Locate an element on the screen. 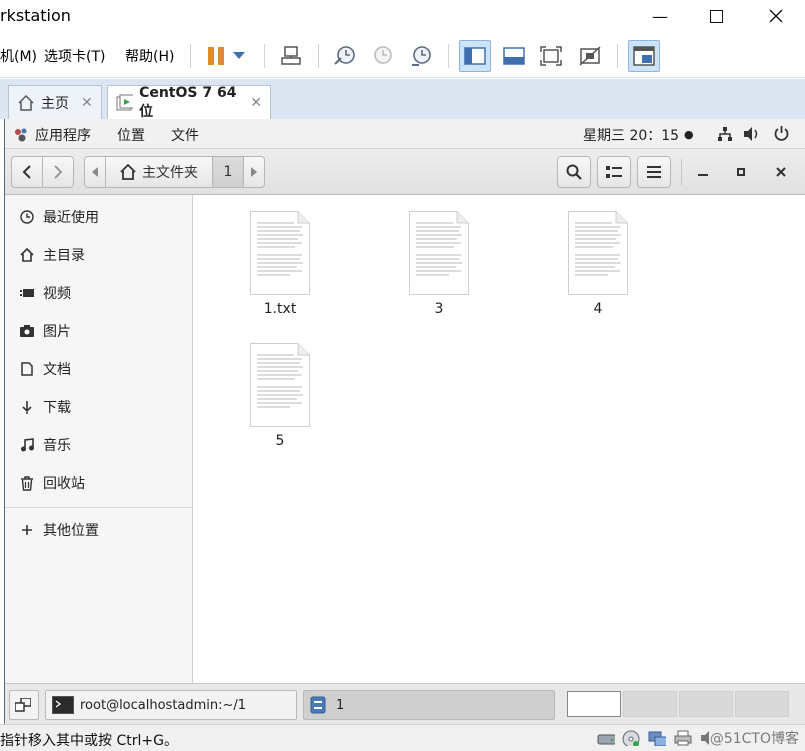 The height and width of the screenshot is (751, 805). sidebar-item-documents: 文档 is located at coordinates (99, 369).